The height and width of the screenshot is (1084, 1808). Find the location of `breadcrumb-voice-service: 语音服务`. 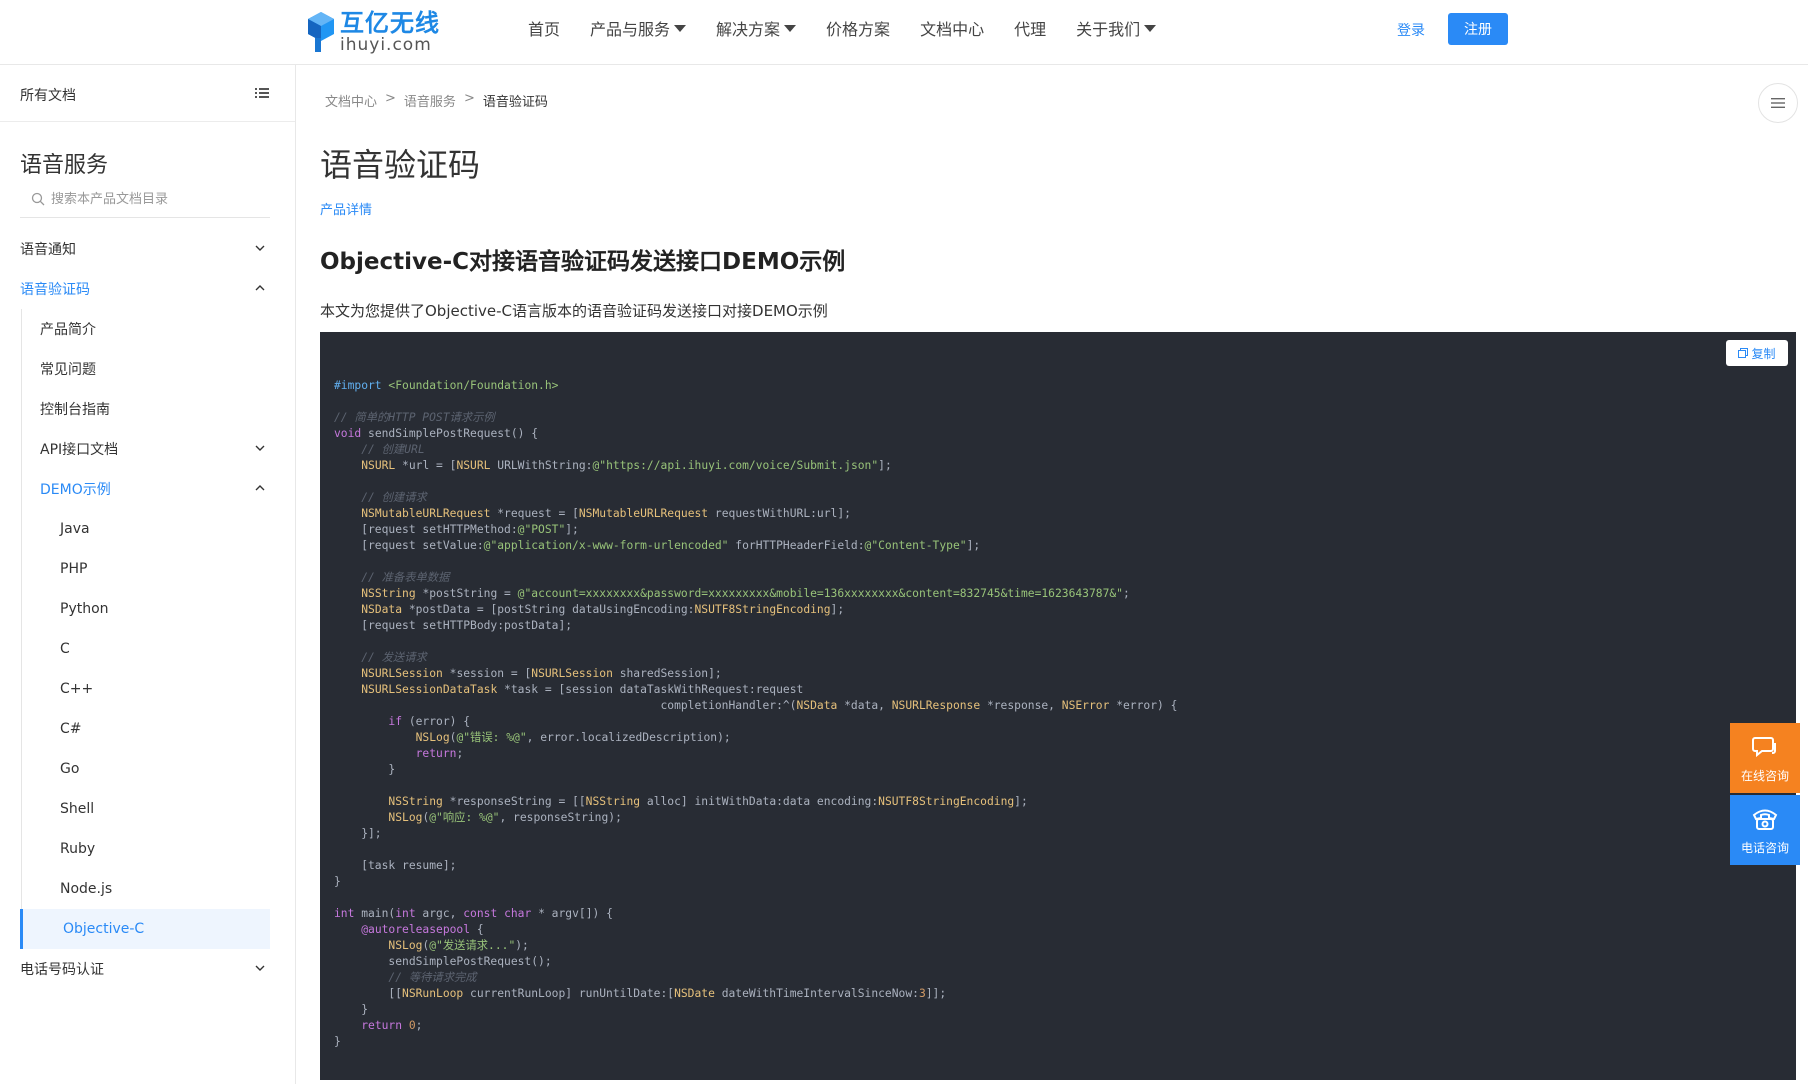

breadcrumb-voice-service: 语音服务 is located at coordinates (430, 100).